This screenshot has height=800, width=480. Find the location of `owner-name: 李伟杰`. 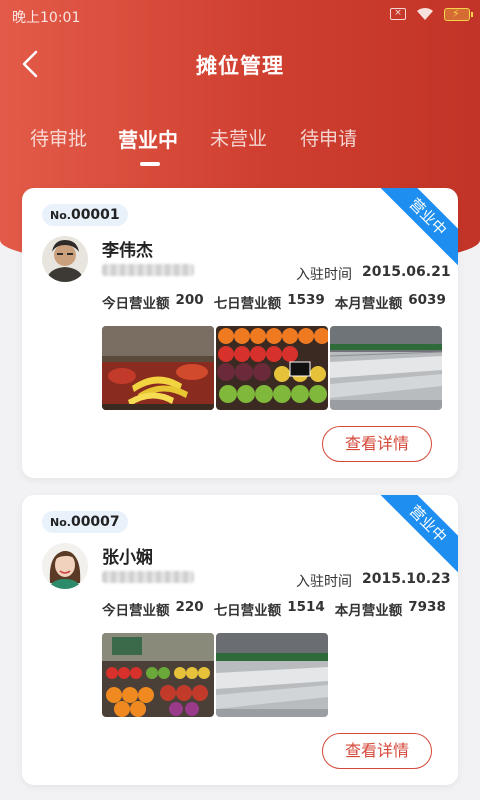

owner-name: 李伟杰 is located at coordinates (127, 251).